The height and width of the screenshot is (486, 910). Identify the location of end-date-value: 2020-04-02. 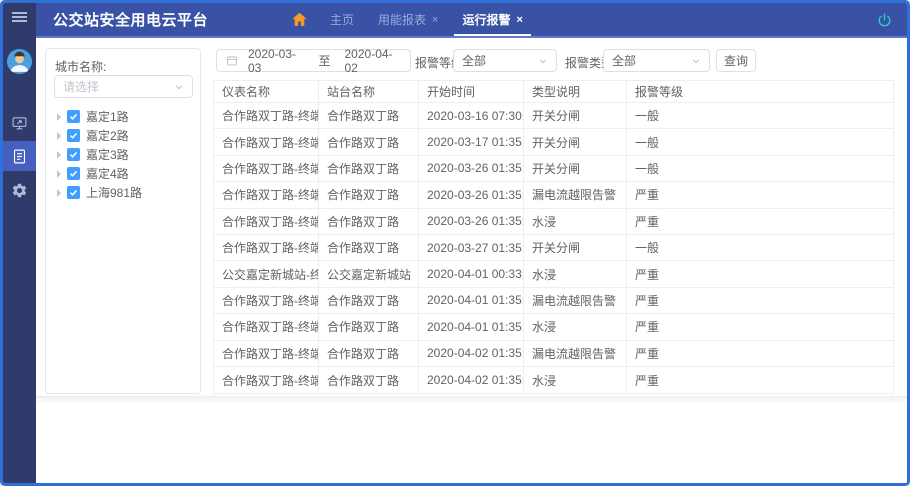
(373, 61).